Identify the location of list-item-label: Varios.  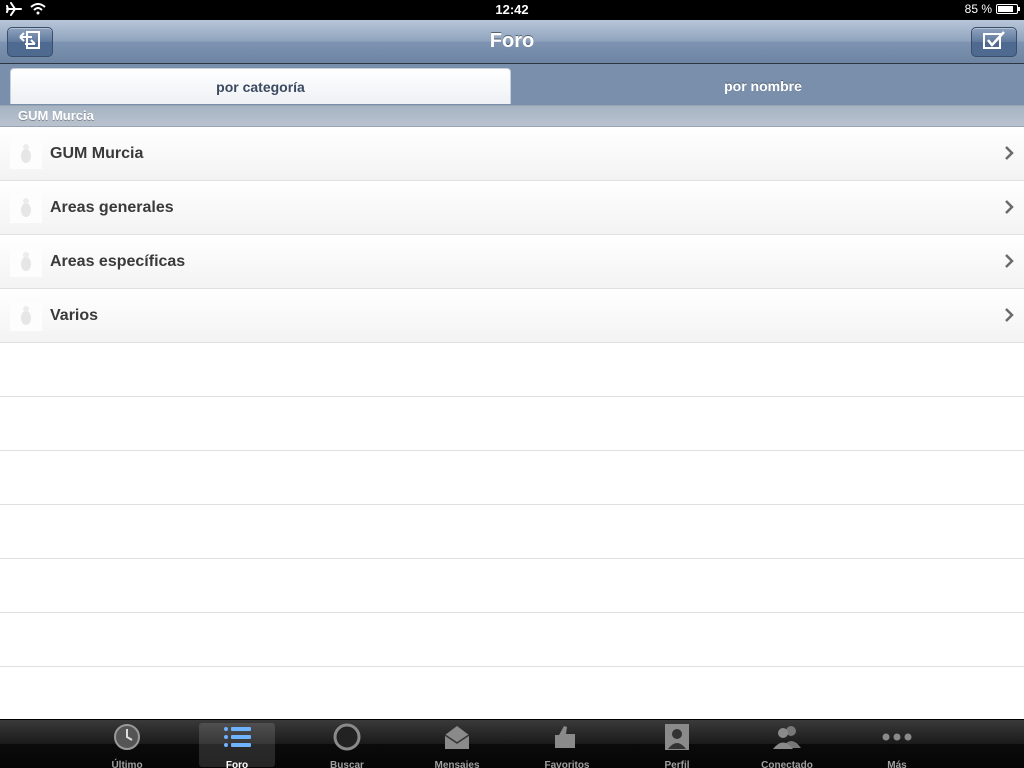
(74, 315).